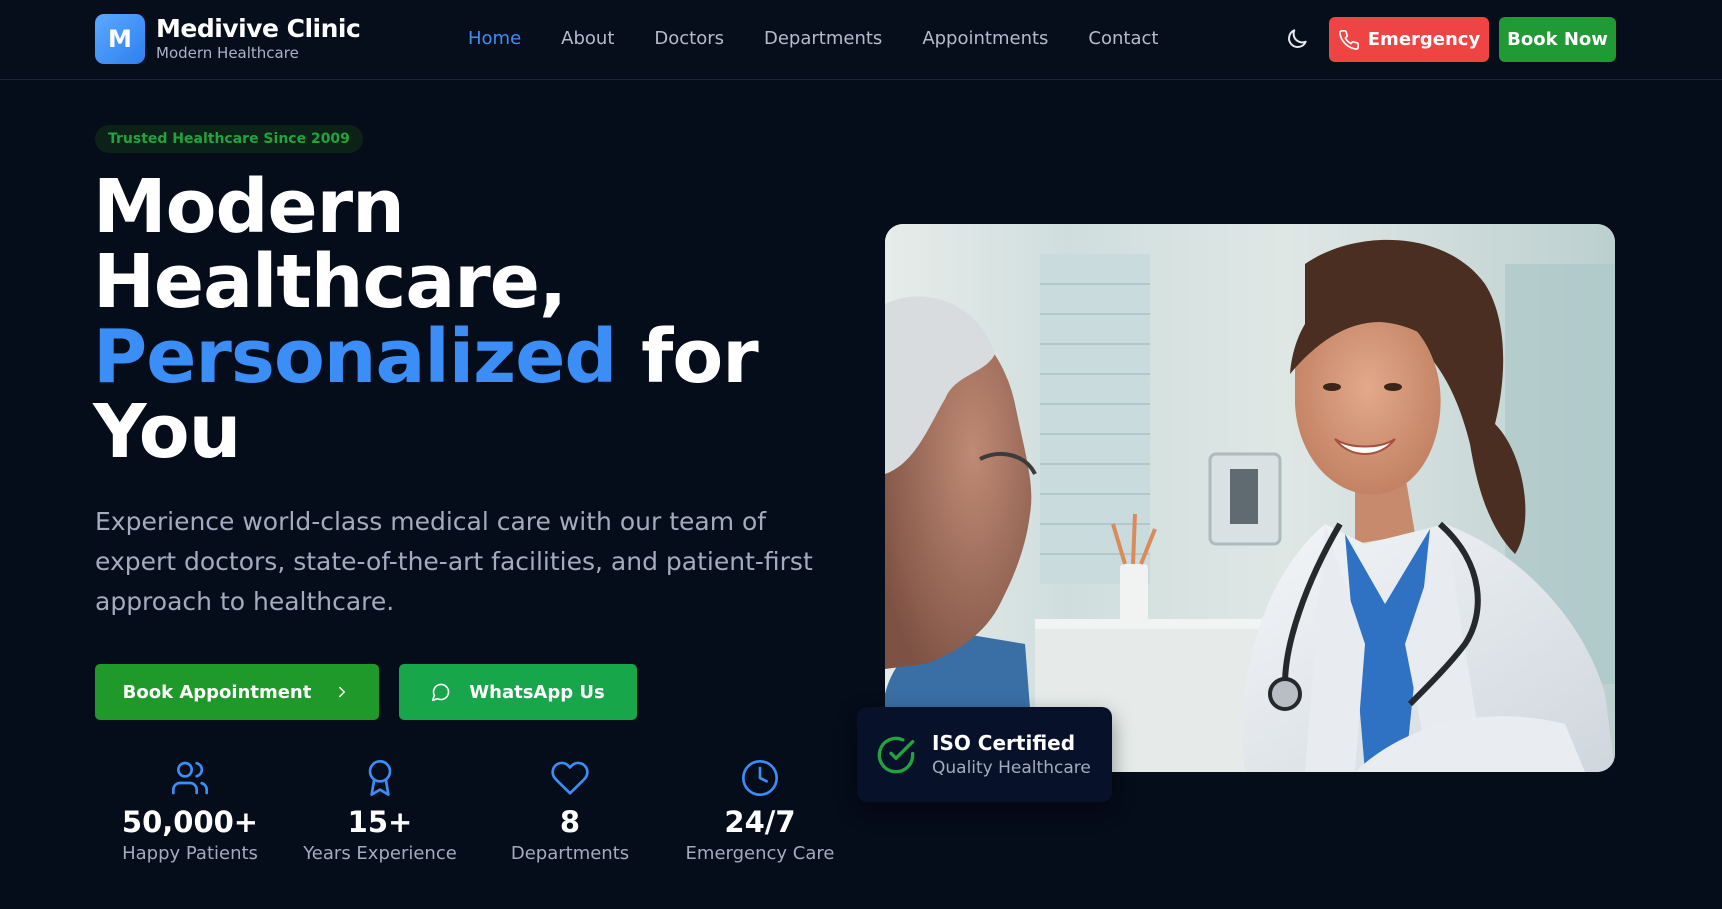 The width and height of the screenshot is (1722, 909). Describe the element at coordinates (823, 38) in the screenshot. I see `nav-link-departments: Departments` at that location.